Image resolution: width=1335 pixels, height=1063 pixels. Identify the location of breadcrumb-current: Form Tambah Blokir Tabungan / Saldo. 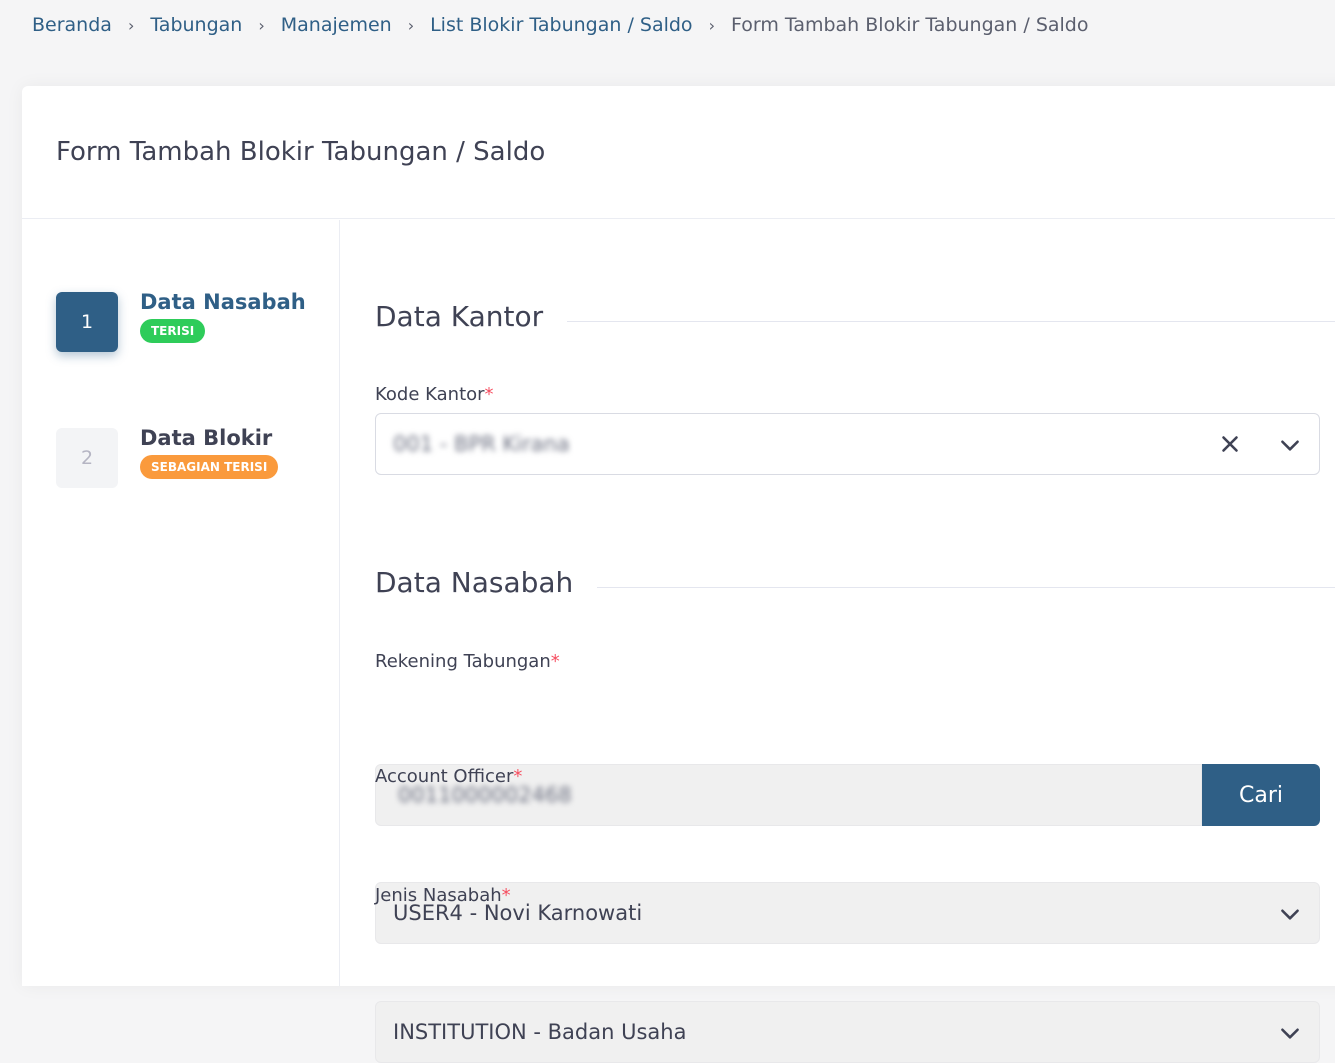
(909, 25).